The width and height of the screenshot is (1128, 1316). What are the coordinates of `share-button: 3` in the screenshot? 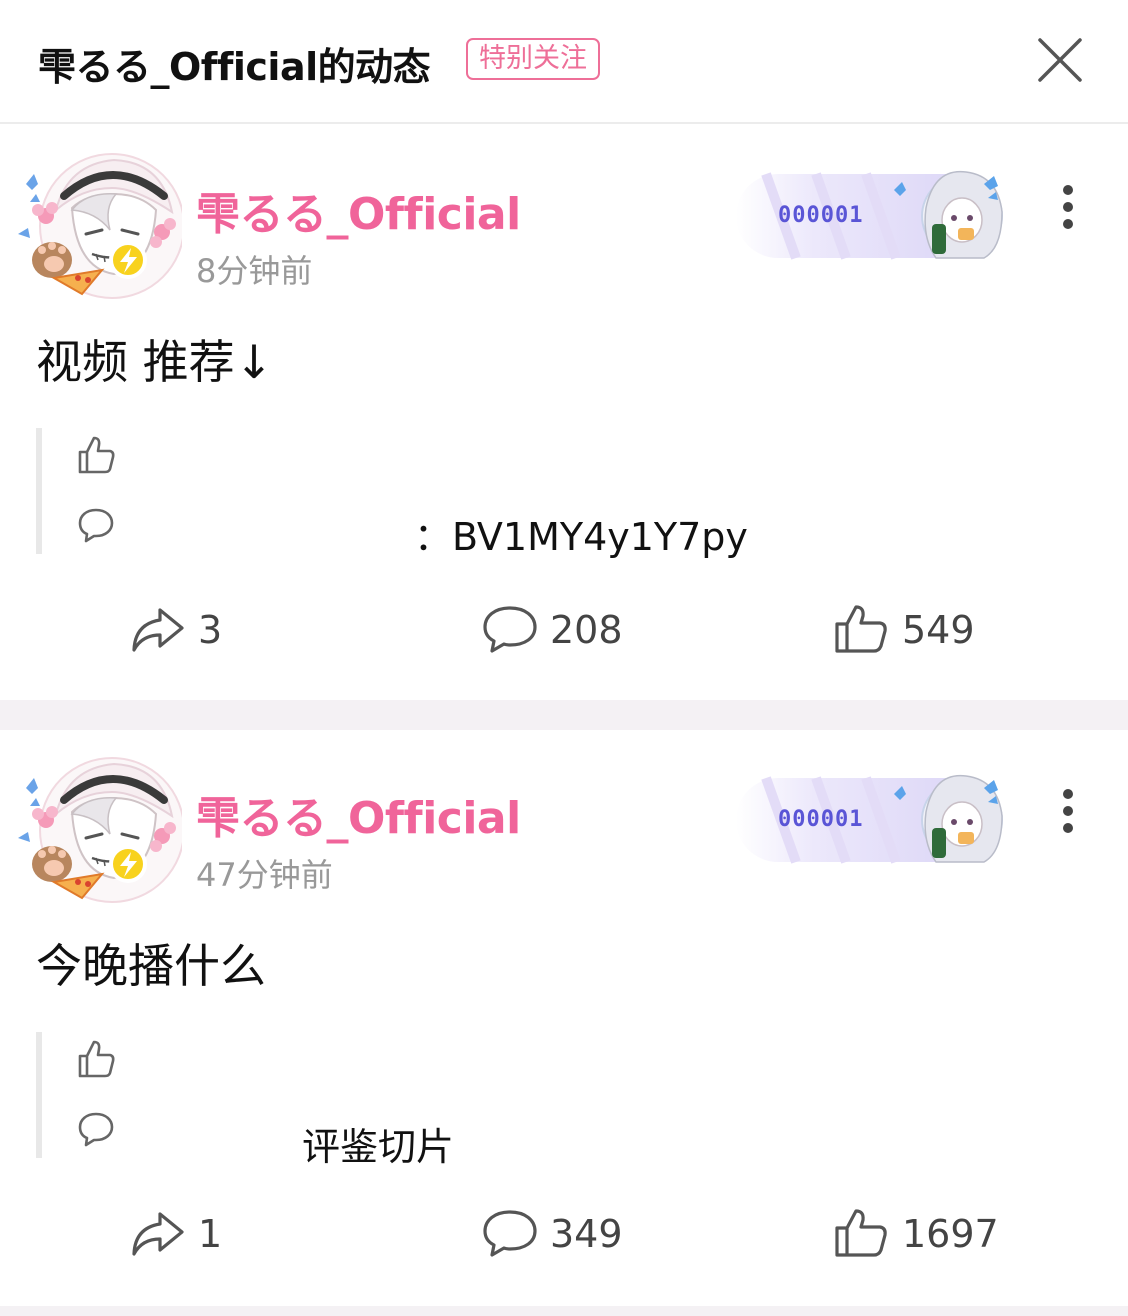 It's located at (200, 630).